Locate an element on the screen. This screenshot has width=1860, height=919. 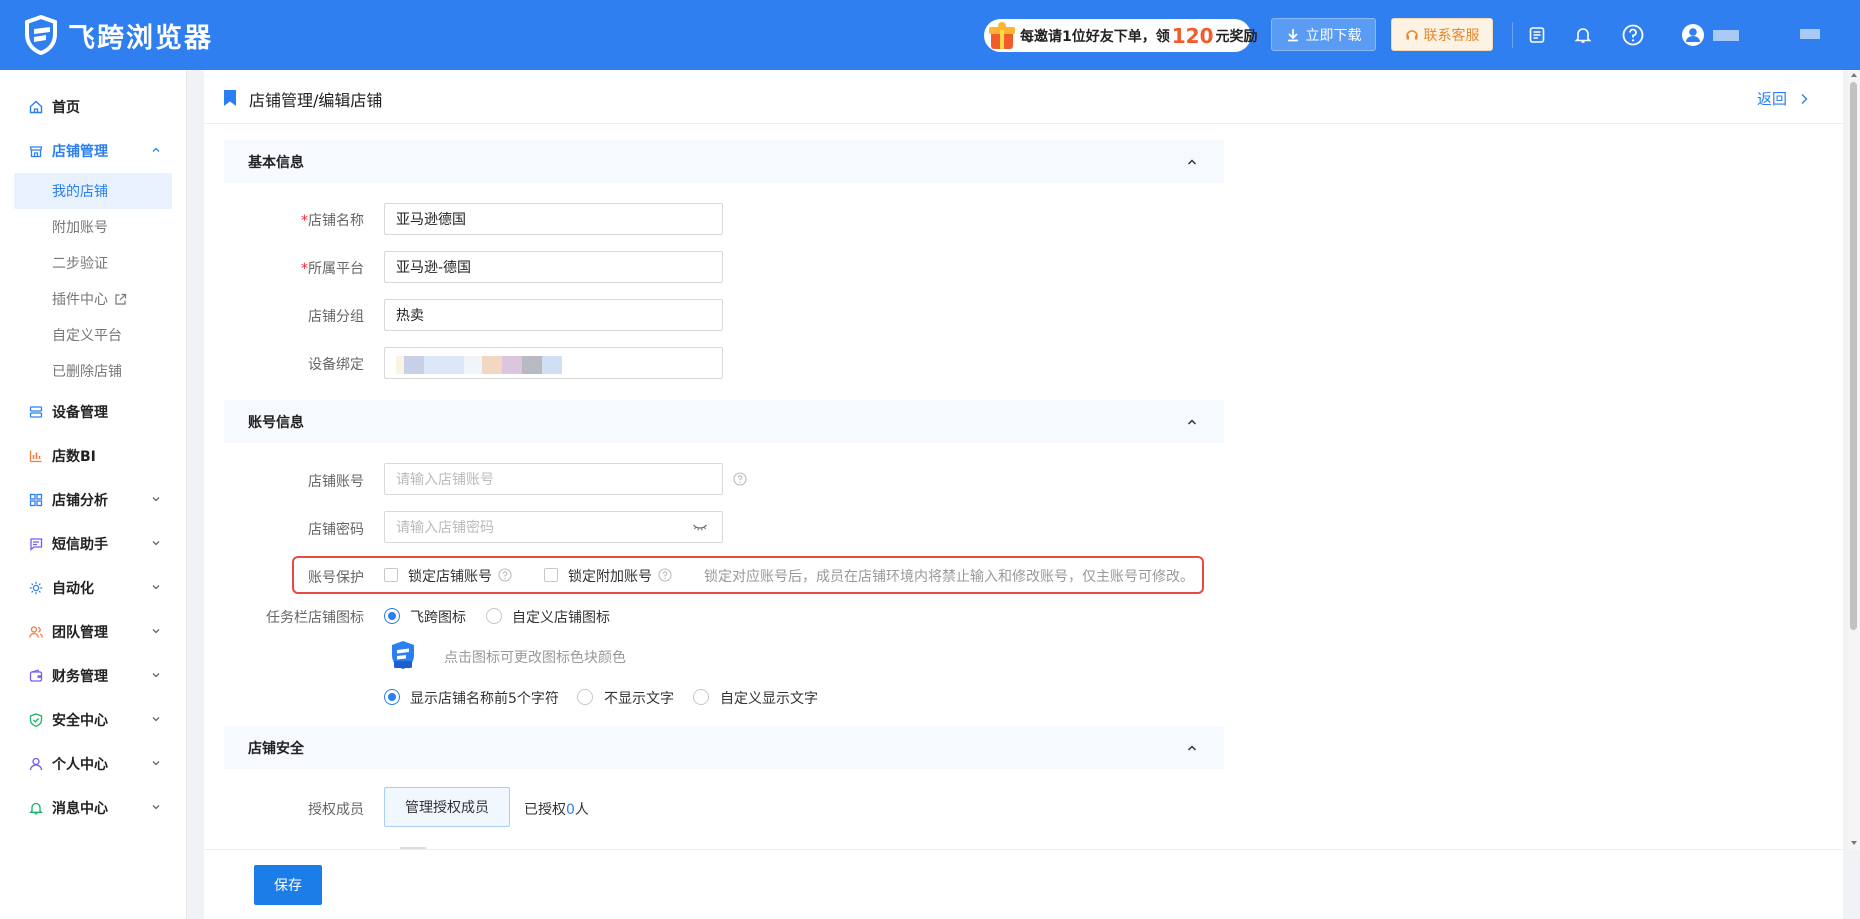
authorized-count: 已授权0人 is located at coordinates (556, 809).